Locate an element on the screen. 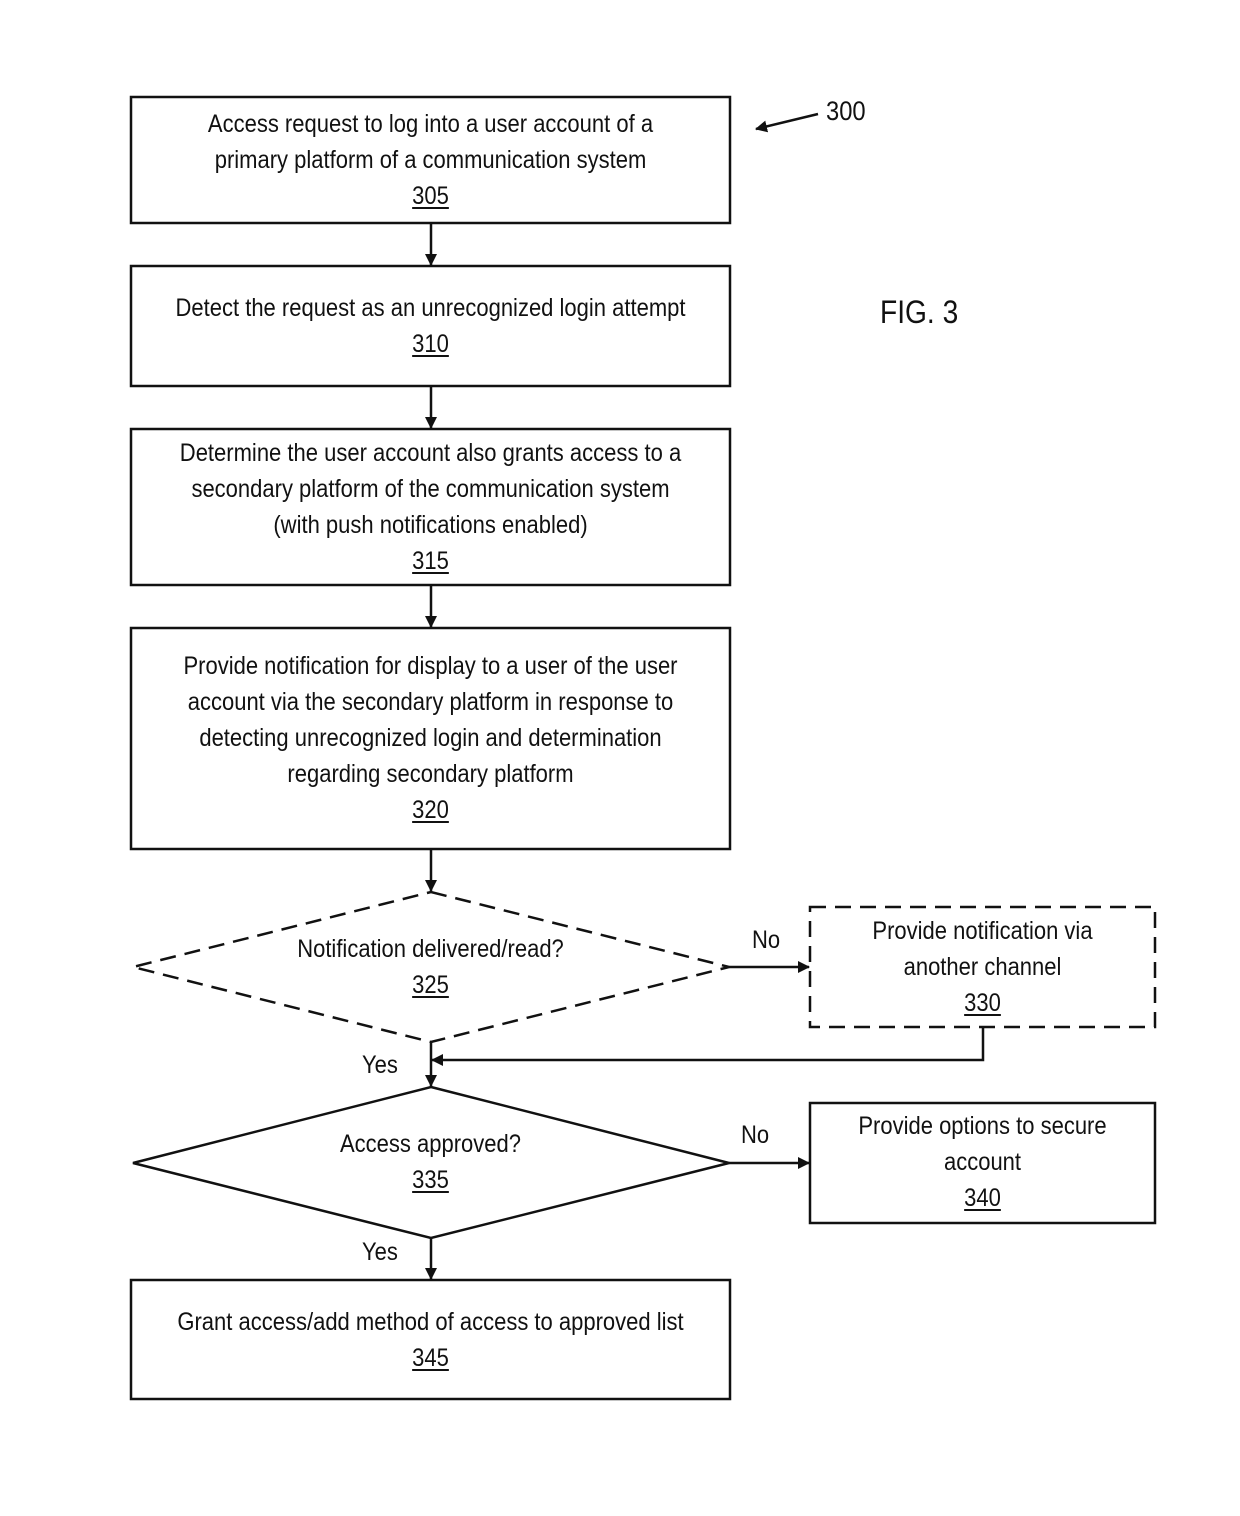 The height and width of the screenshot is (1516, 1240). node-315-line-3: (with push notifications enabled) is located at coordinates (430, 525).